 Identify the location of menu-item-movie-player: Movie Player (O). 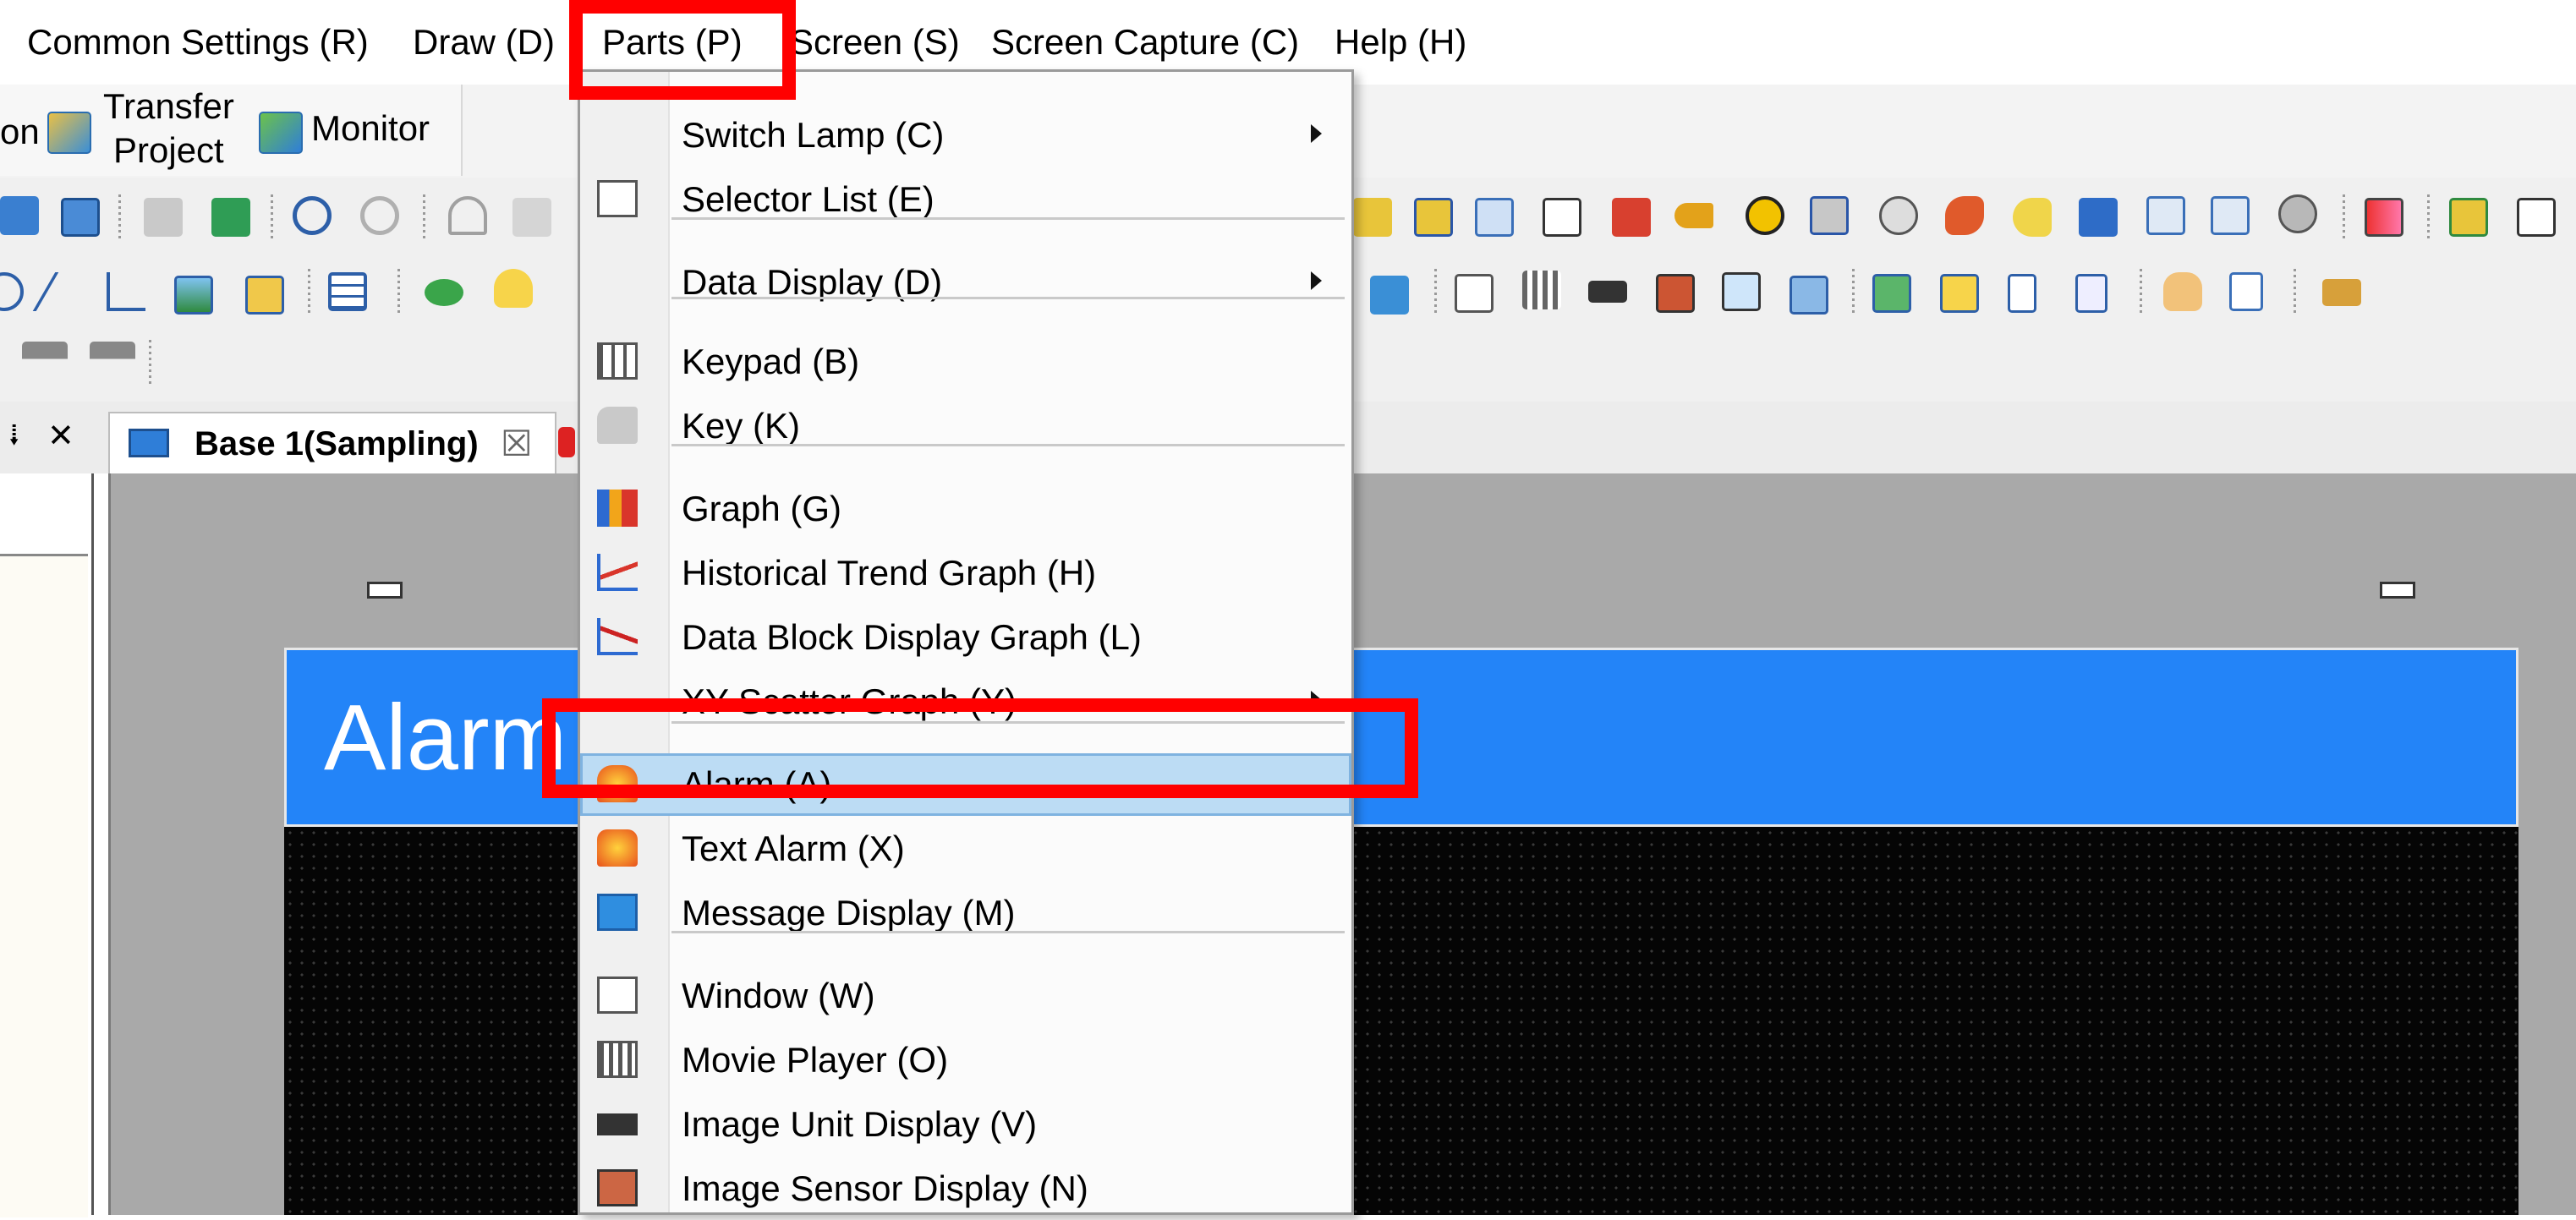
(965, 1060).